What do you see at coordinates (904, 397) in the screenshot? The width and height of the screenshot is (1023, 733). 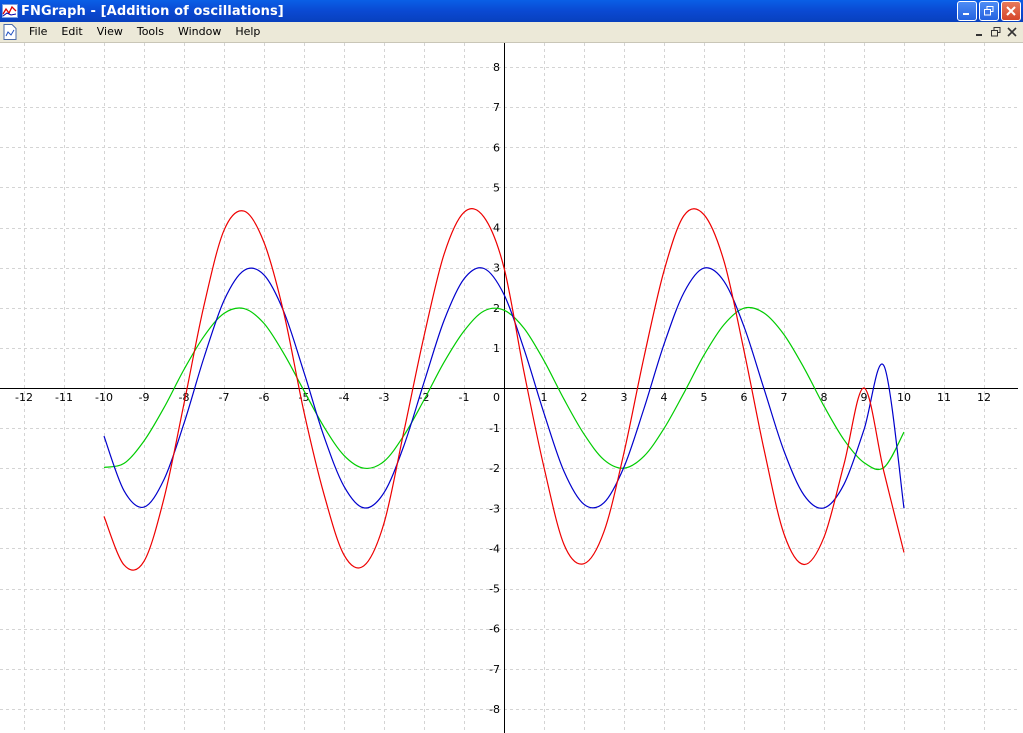 I see `x-tick-label: 10` at bounding box center [904, 397].